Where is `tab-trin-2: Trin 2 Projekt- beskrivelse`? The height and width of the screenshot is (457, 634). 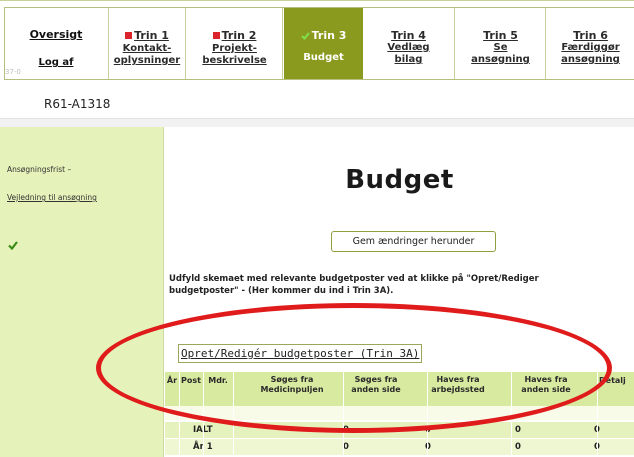 tab-trin-2: Trin 2 Projekt- beskrivelse is located at coordinates (235, 43).